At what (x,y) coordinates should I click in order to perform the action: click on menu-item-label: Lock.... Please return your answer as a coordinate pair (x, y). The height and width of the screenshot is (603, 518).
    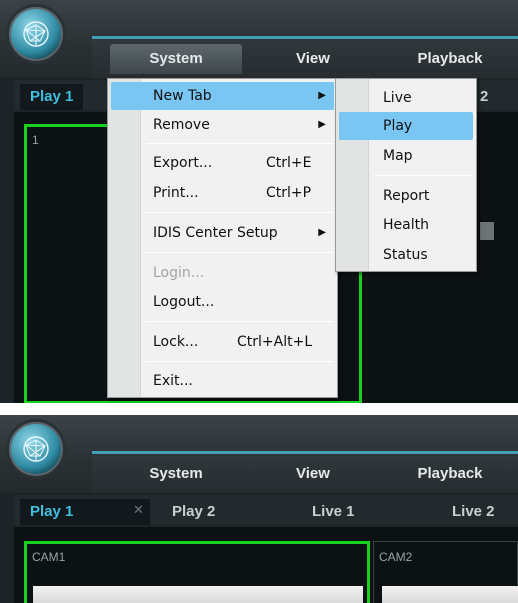
    Looking at the image, I should click on (176, 342).